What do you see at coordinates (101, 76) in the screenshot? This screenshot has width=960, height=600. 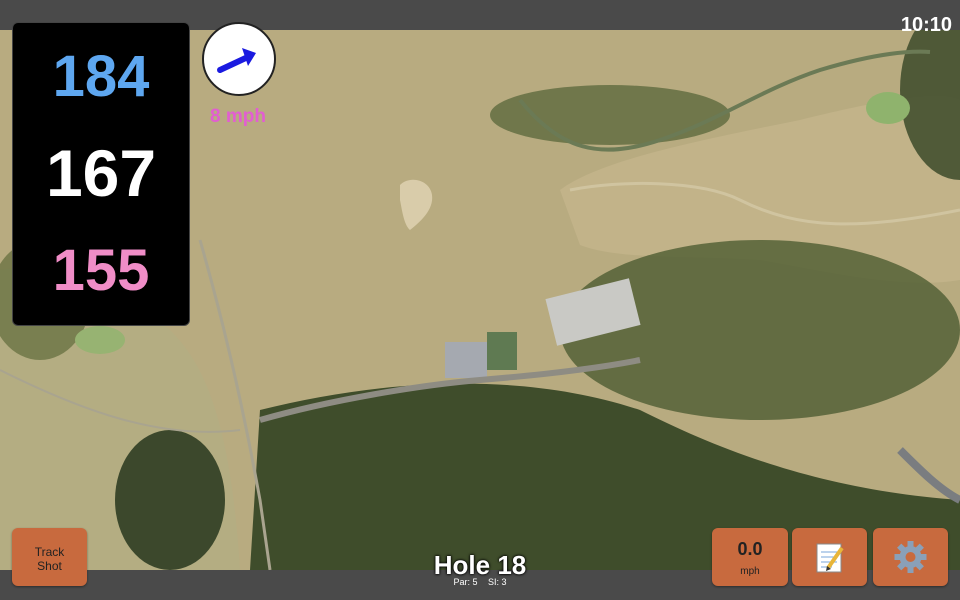 I see `distance-back: 184` at bounding box center [101, 76].